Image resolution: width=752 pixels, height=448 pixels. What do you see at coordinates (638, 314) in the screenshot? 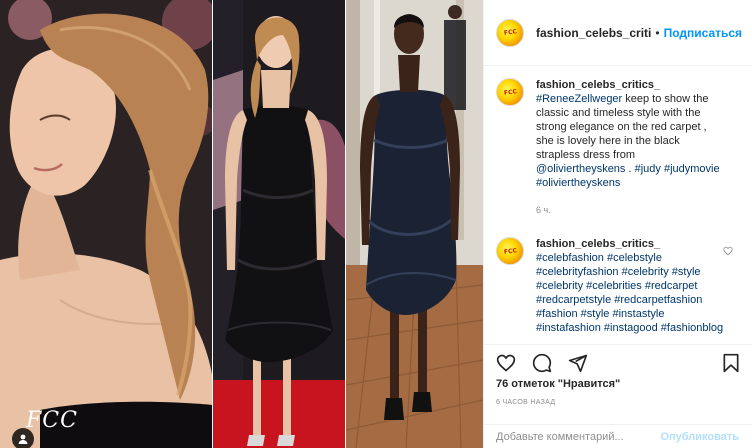
I see `hashtag-link: #instastyle` at bounding box center [638, 314].